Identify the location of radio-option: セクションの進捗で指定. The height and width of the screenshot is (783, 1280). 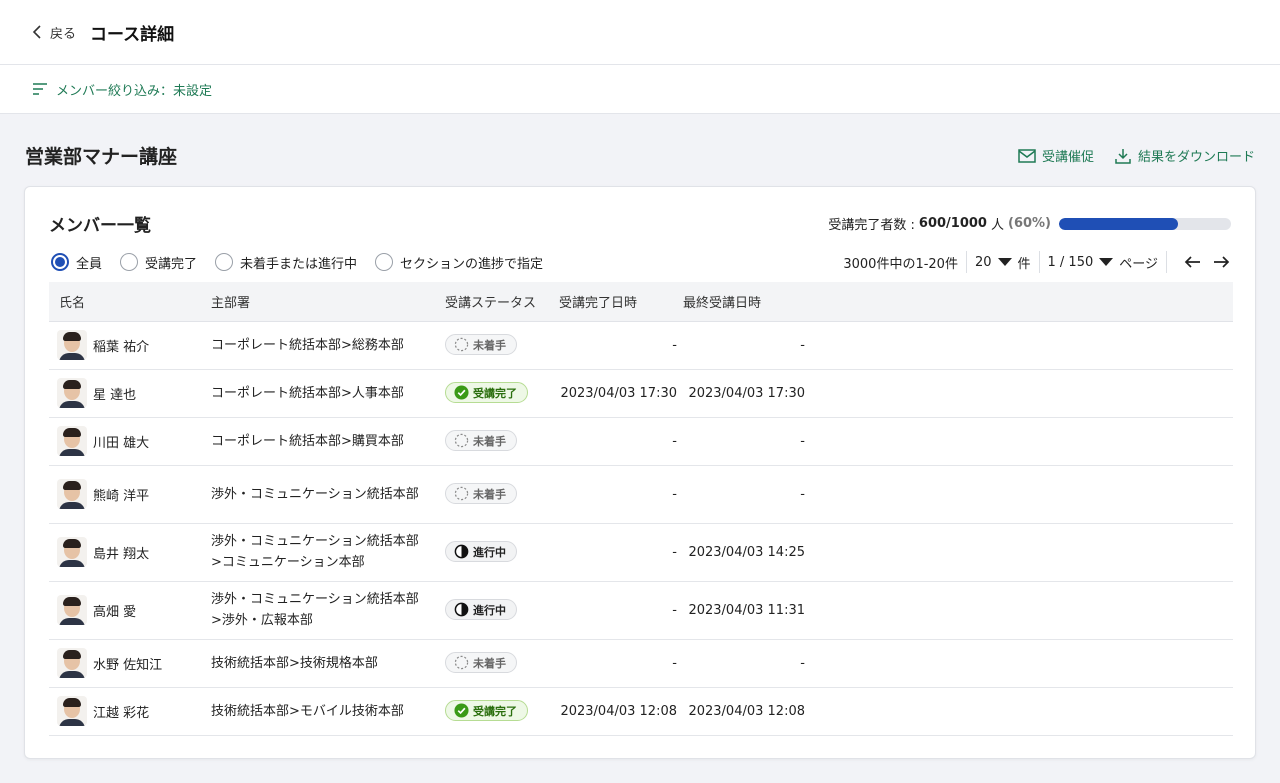
(459, 262).